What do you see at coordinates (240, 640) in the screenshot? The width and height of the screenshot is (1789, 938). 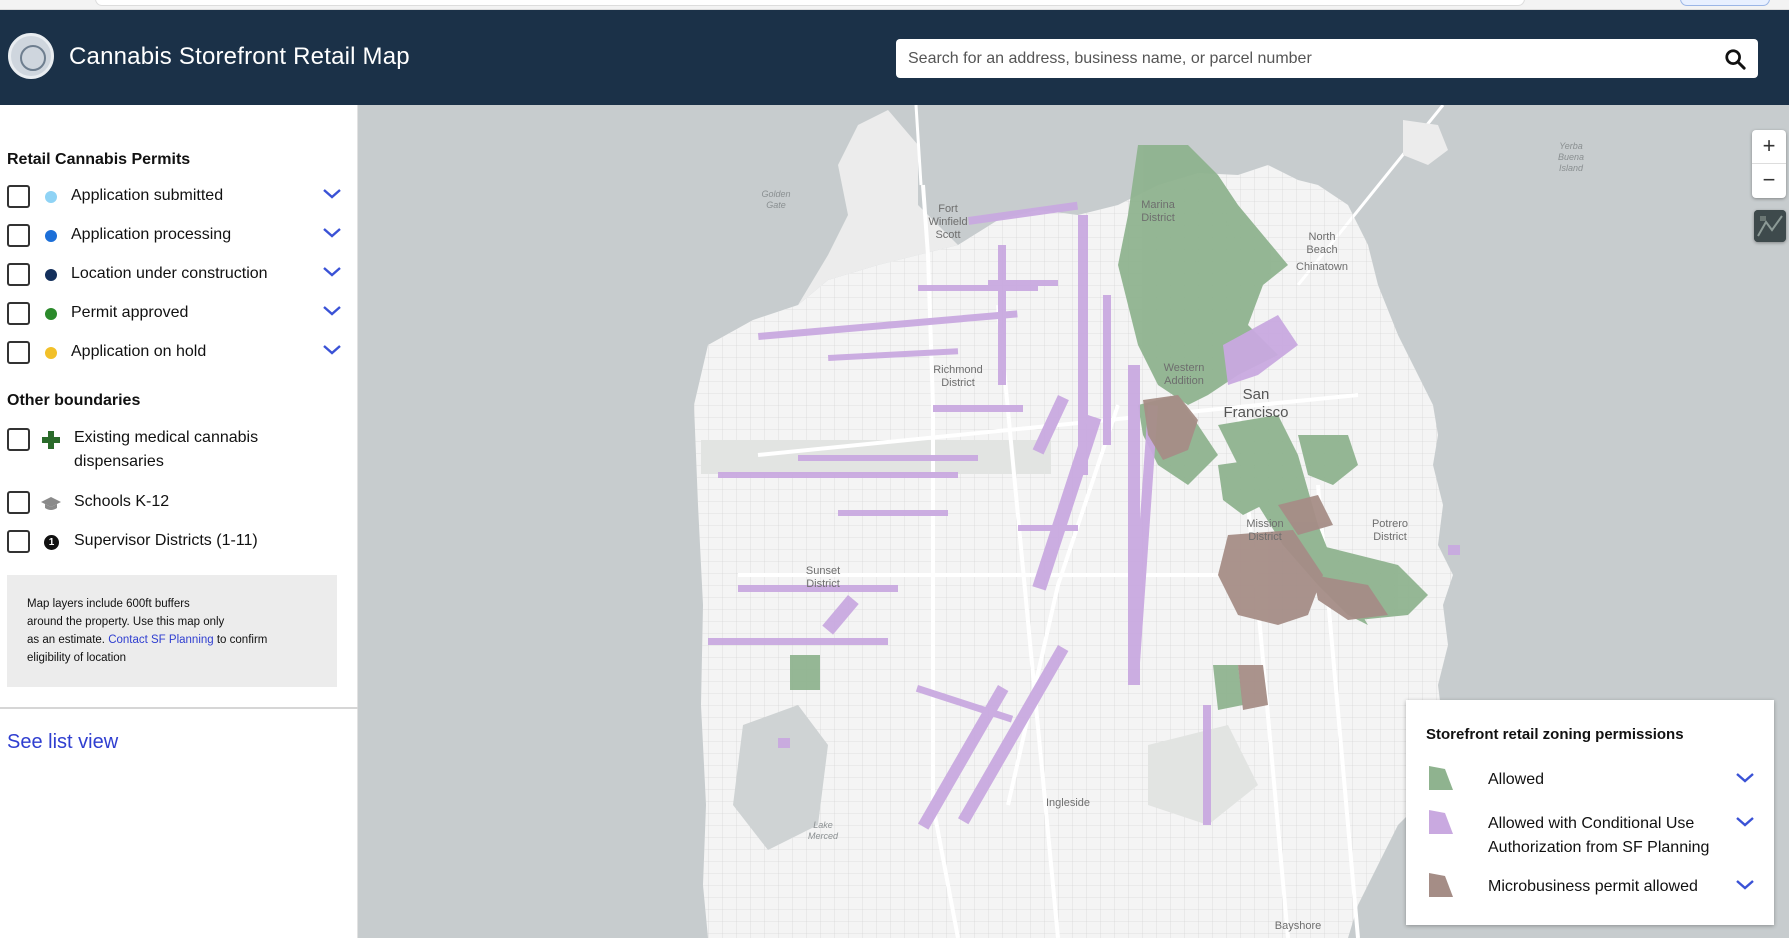 I see `note-text: to confirm` at bounding box center [240, 640].